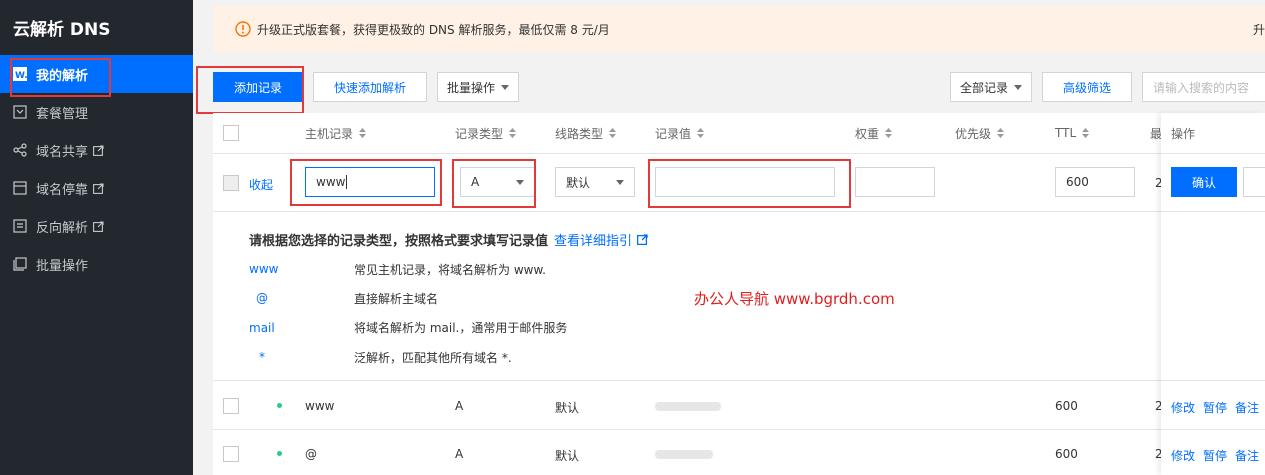 This screenshot has height=475, width=1265. Describe the element at coordinates (1259, 29) in the screenshot. I see `notice-upgrade-link: 升` at that location.